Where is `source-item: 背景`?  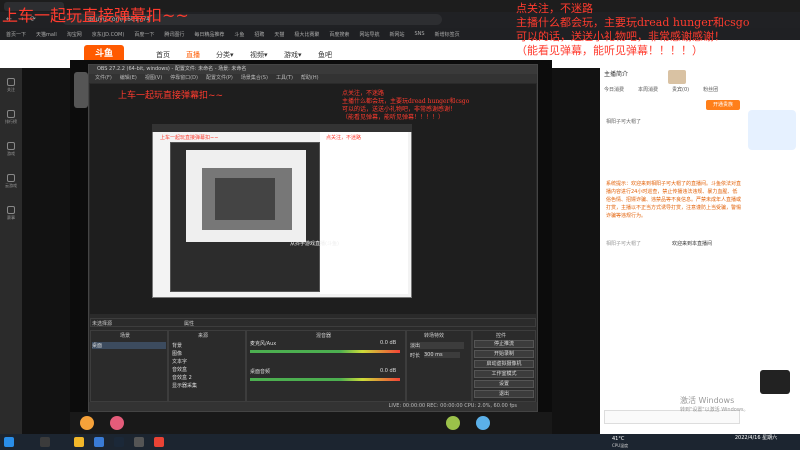
source-item: 背景 is located at coordinates (177, 345).